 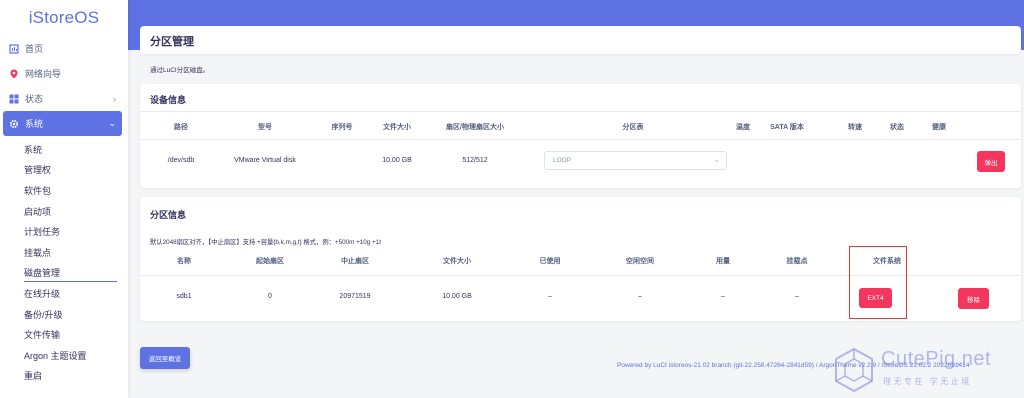 I want to click on sidebar-item-system: 系统 ⌄, so click(x=62, y=123).